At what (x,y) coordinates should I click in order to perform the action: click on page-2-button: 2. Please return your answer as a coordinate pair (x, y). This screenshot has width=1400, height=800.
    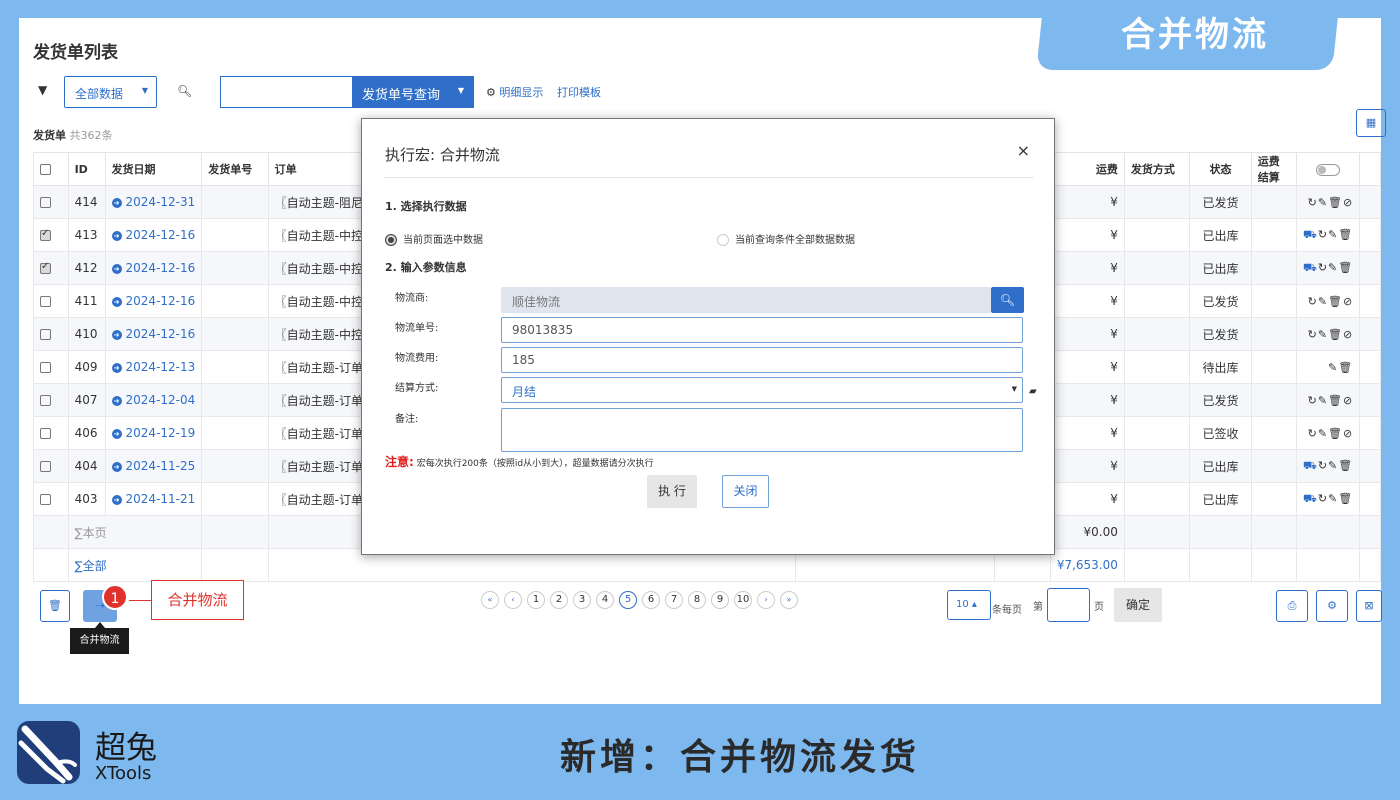
    Looking at the image, I should click on (559, 600).